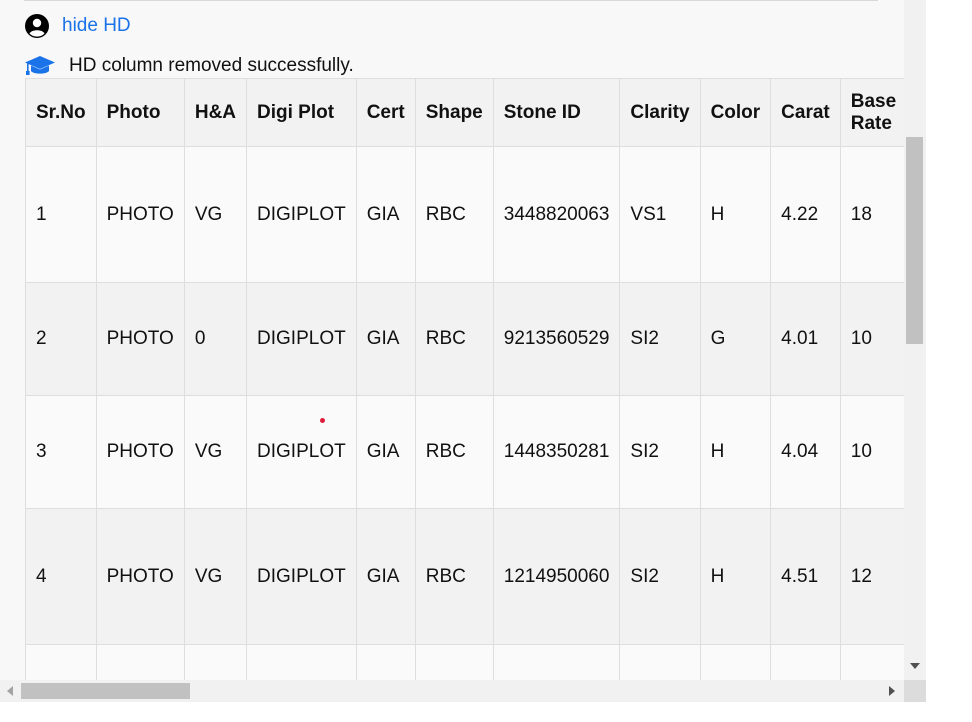  Describe the element at coordinates (556, 662) in the screenshot. I see `cell-stone-id` at that location.